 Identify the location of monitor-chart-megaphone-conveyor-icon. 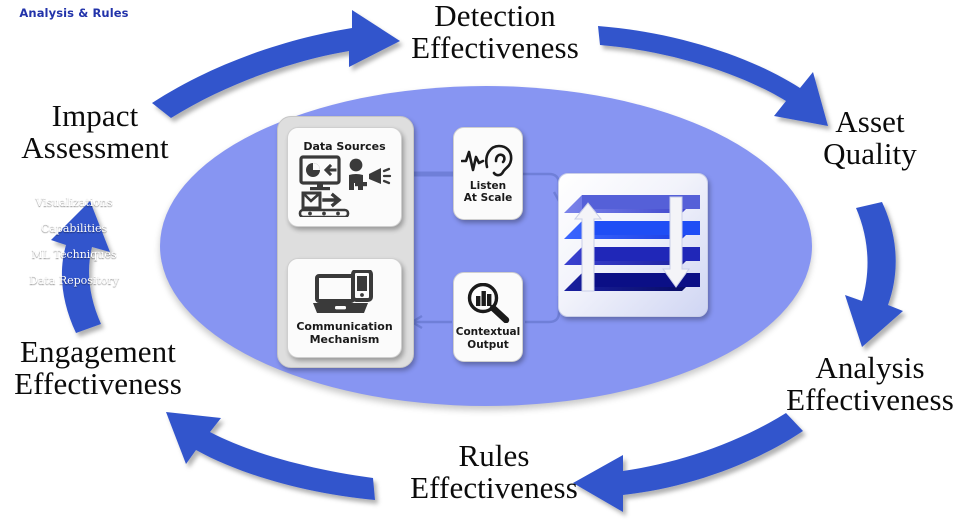
(344, 186).